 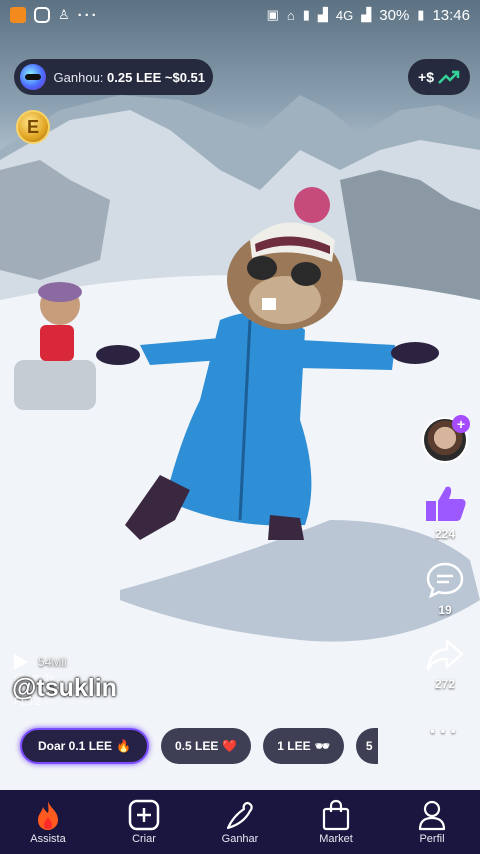 What do you see at coordinates (123, 746) in the screenshot?
I see `fire-icon: 🔥` at bounding box center [123, 746].